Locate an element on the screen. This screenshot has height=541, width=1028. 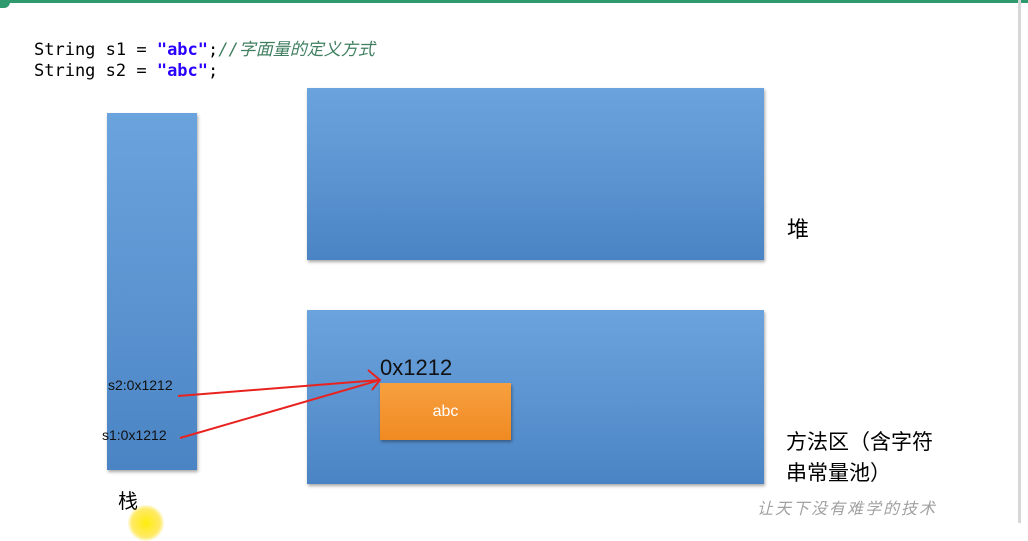
watermark-text: 让天下没有难学的技术 is located at coordinates (847, 508).